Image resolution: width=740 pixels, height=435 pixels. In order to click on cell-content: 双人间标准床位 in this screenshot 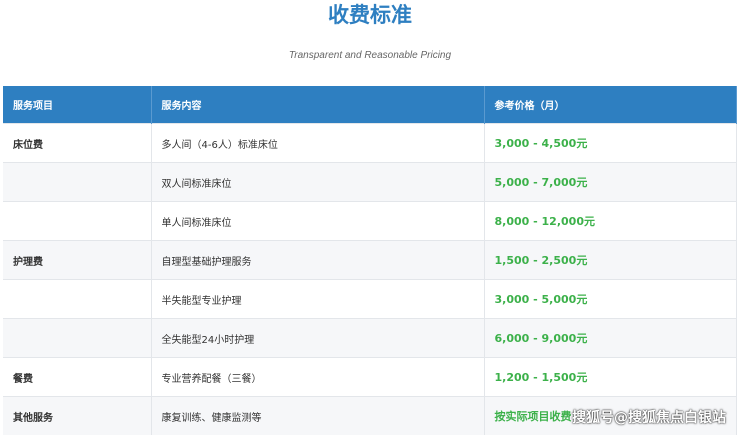, I will do `click(318, 182)`.